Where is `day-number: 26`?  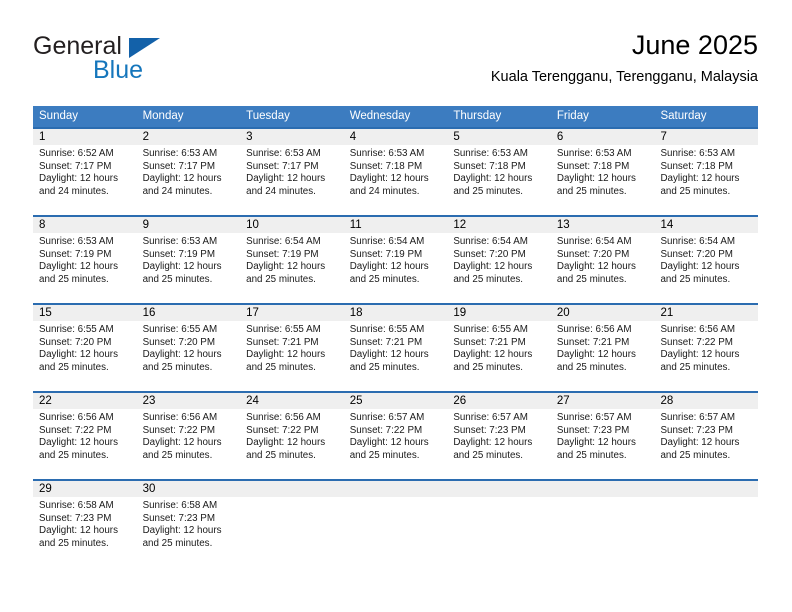 day-number: 26 is located at coordinates (499, 401).